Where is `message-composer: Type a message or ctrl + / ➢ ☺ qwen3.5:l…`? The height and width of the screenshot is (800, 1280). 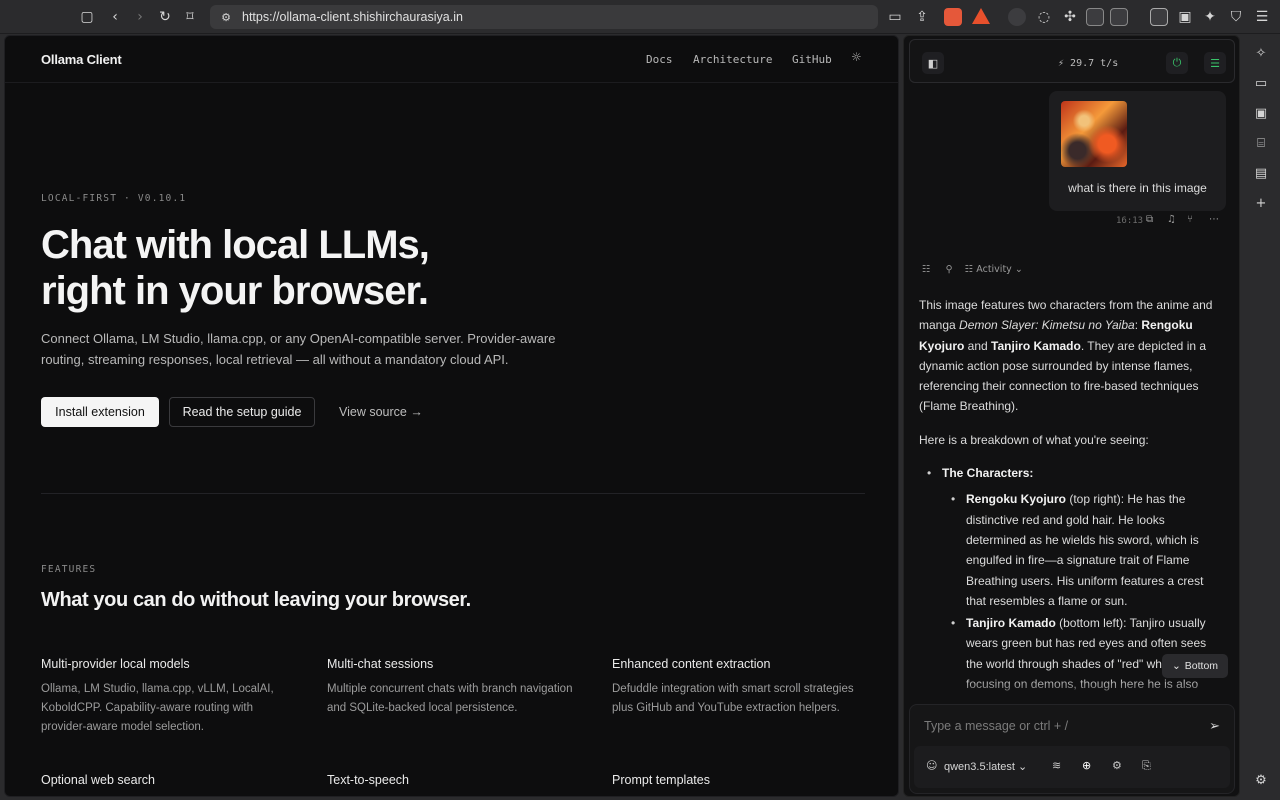
message-composer: Type a message or ctrl + / ➢ ☺ qwen3.5:l… is located at coordinates (1072, 749).